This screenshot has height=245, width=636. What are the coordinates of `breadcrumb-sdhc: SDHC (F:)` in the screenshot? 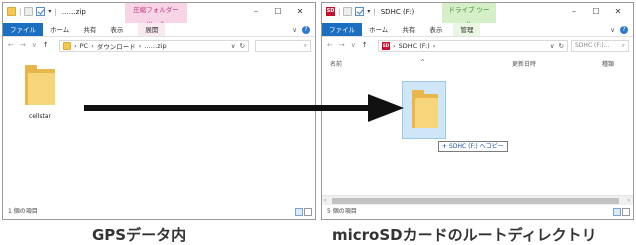 It's located at (414, 46).